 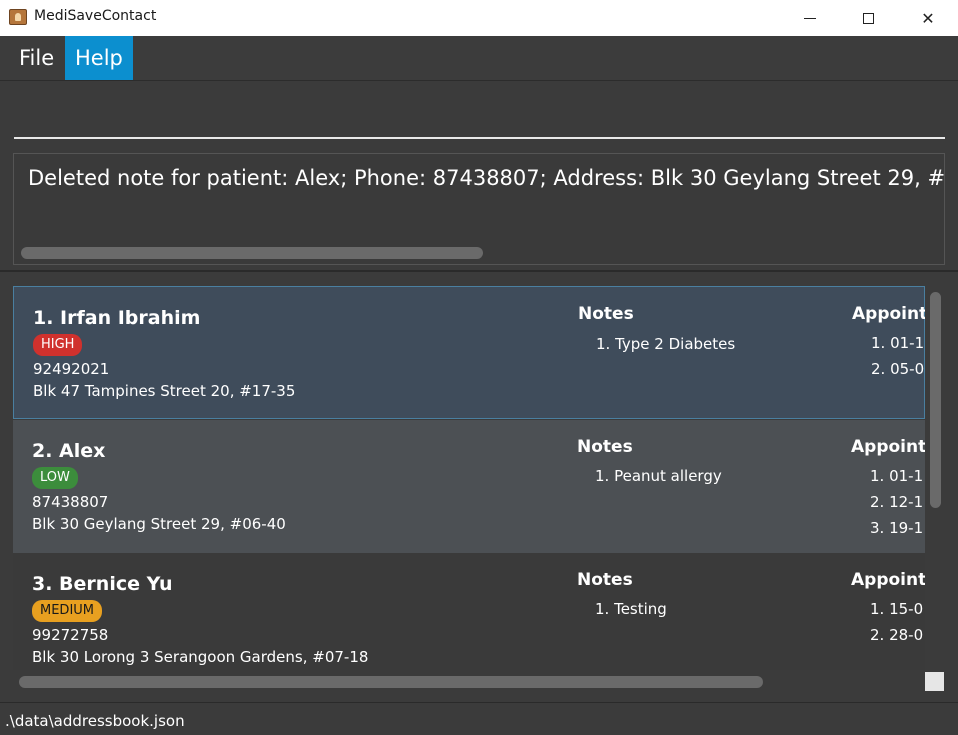 I want to click on maximize-icon, so click(x=868, y=18).